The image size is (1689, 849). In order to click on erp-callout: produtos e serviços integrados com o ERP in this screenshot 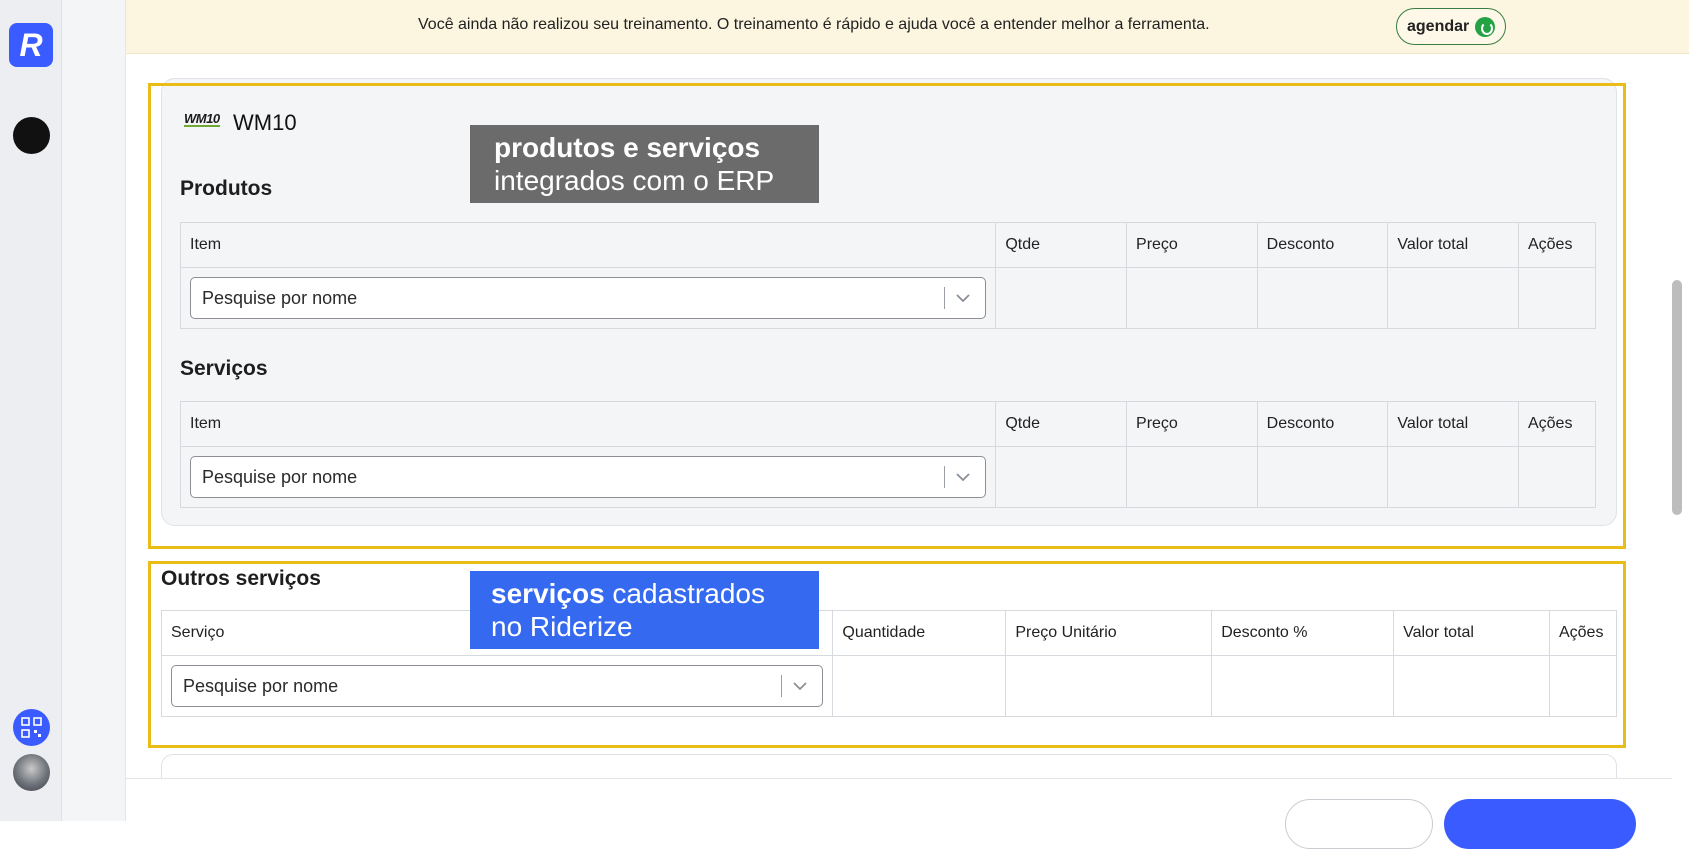, I will do `click(644, 164)`.